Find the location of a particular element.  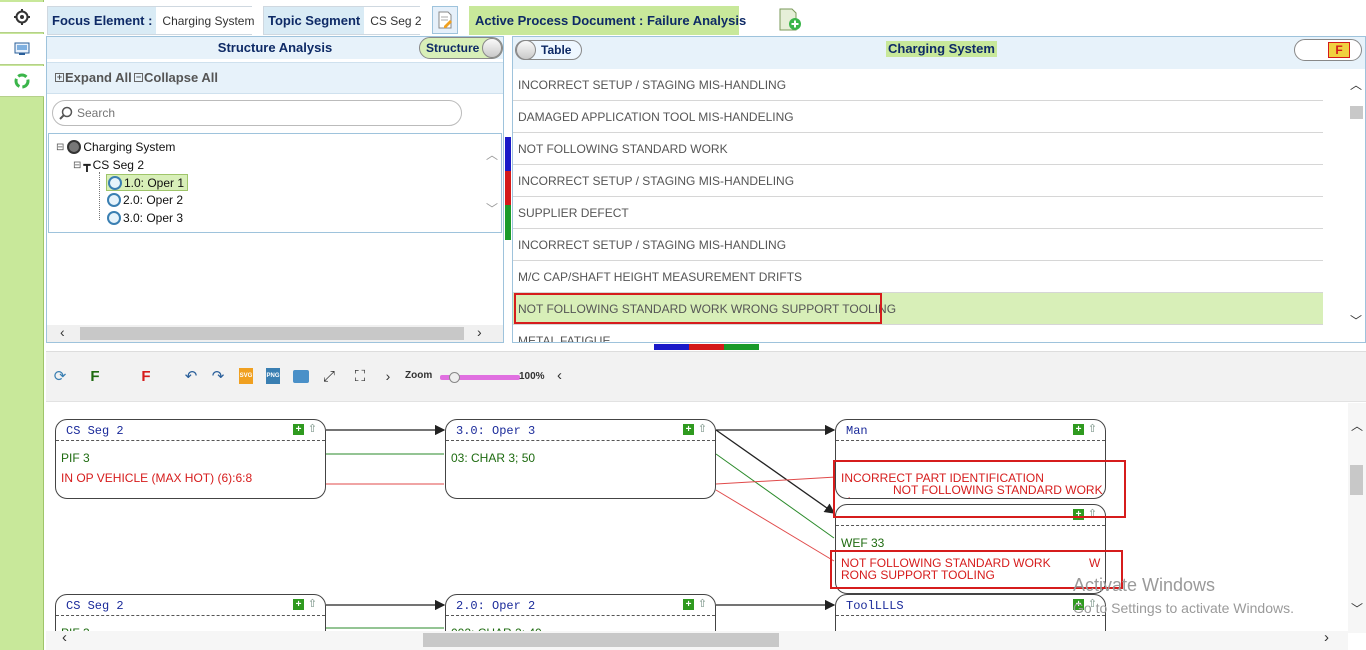

tree-scroll-up-icon: ︿ is located at coordinates (492, 154).